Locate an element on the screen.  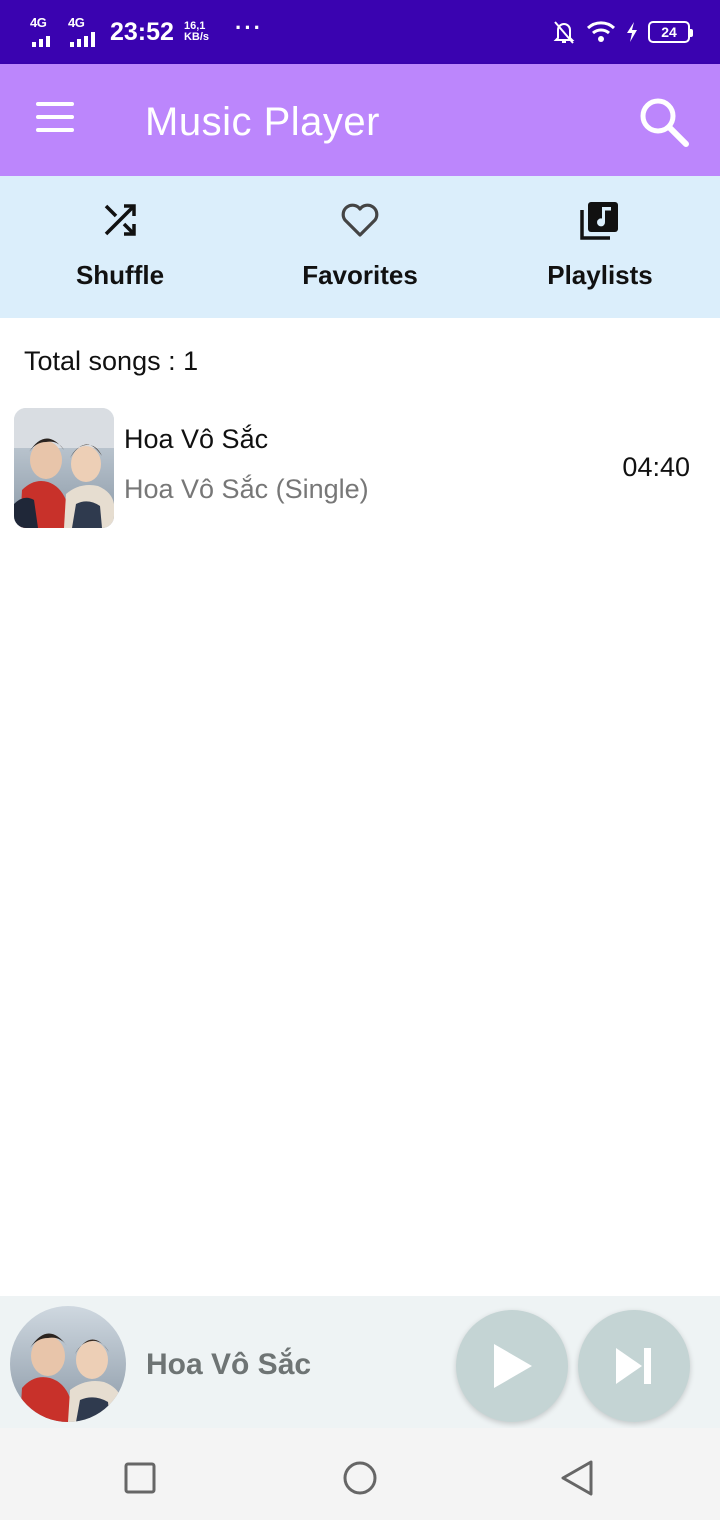
clock: 23:52 is located at coordinates (142, 31).